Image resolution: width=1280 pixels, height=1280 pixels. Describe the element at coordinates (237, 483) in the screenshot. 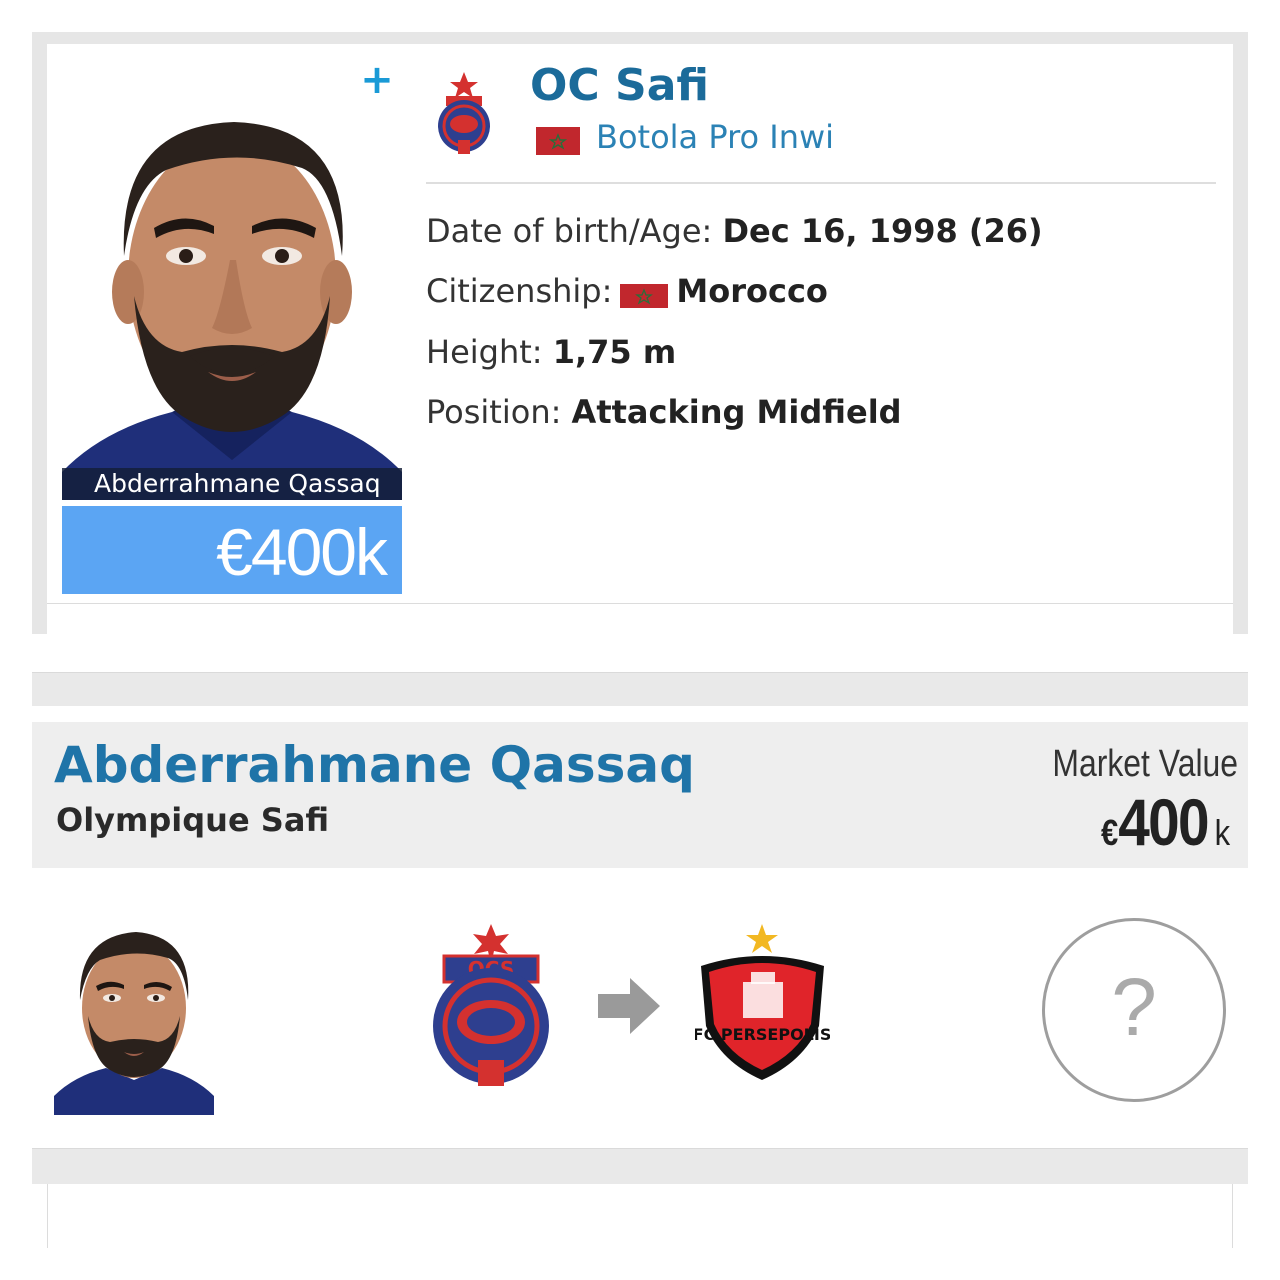

I see `player-name-overlay-text: Abderrahmane Qassaq` at that location.